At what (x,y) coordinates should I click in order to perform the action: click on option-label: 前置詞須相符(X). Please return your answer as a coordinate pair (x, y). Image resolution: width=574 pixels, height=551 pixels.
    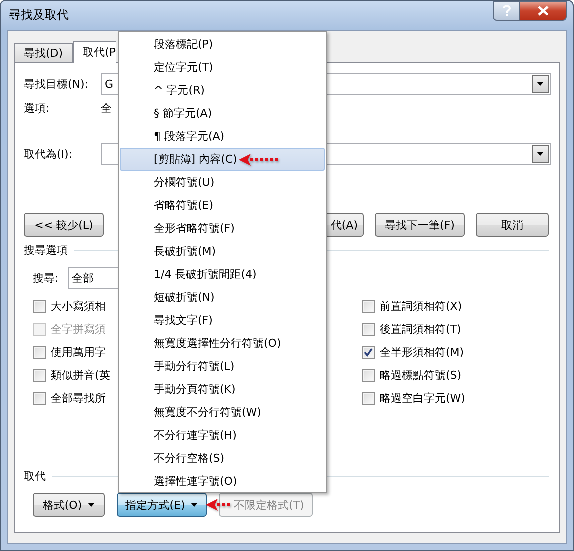
    Looking at the image, I should click on (421, 306).